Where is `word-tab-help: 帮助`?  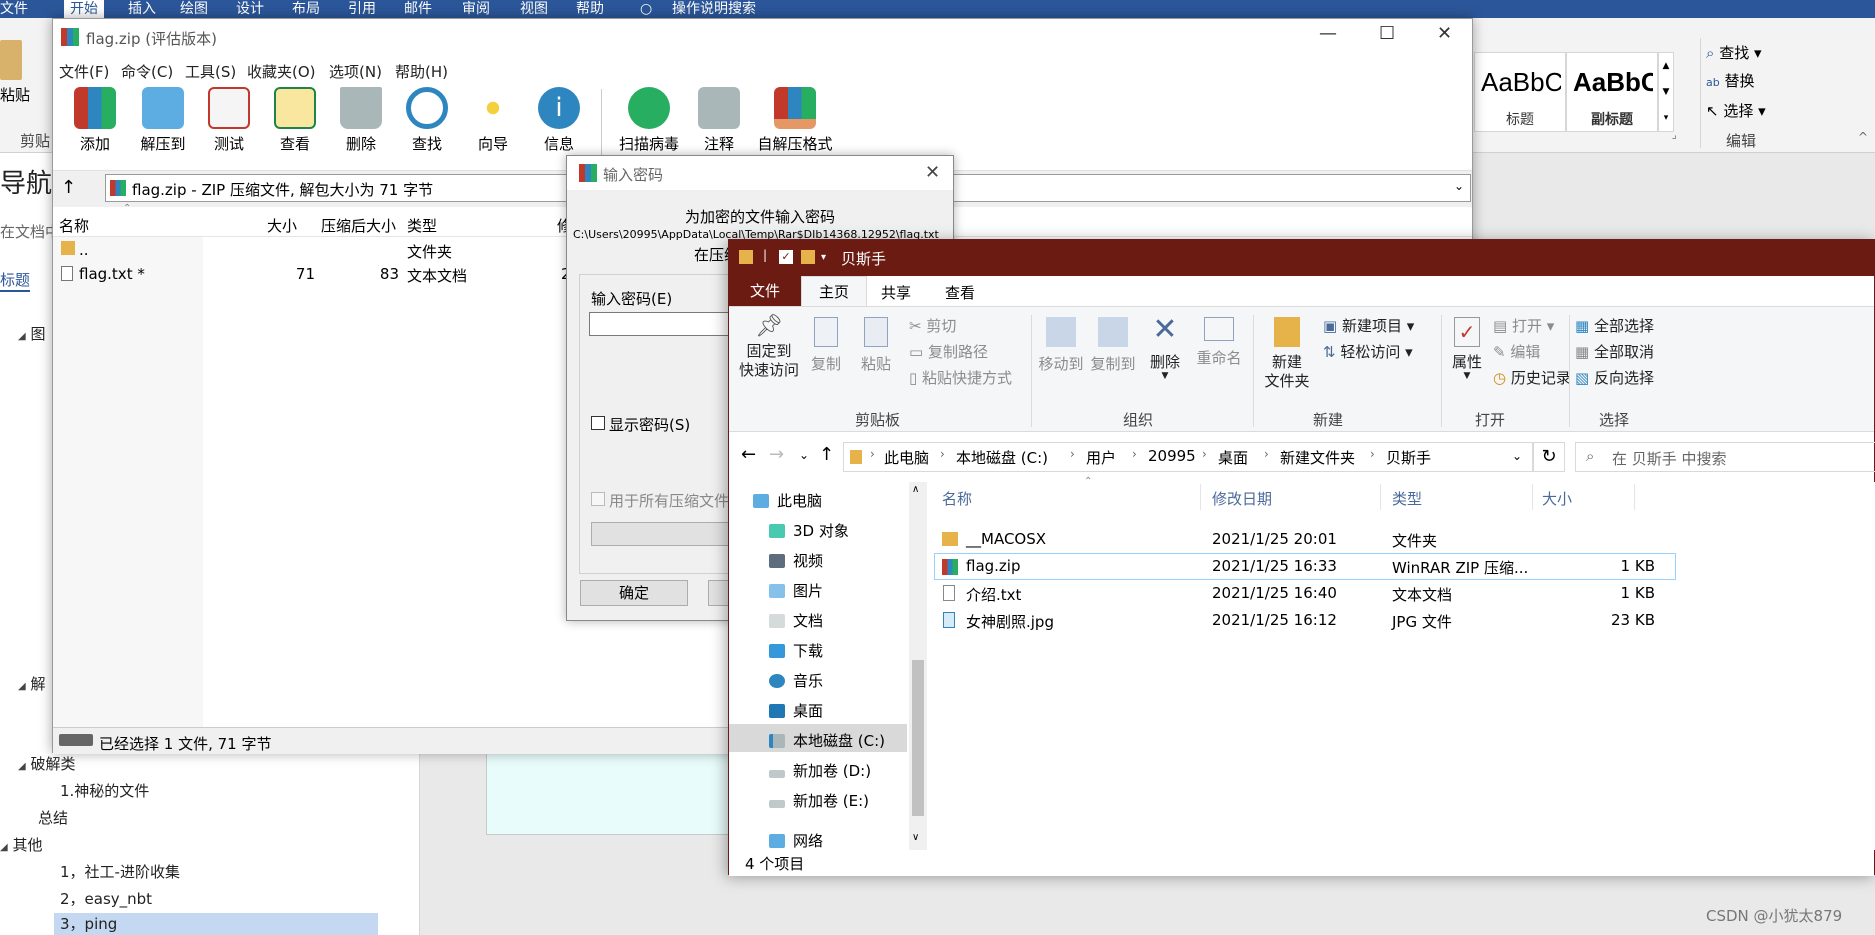
word-tab-help: 帮助 is located at coordinates (590, 9).